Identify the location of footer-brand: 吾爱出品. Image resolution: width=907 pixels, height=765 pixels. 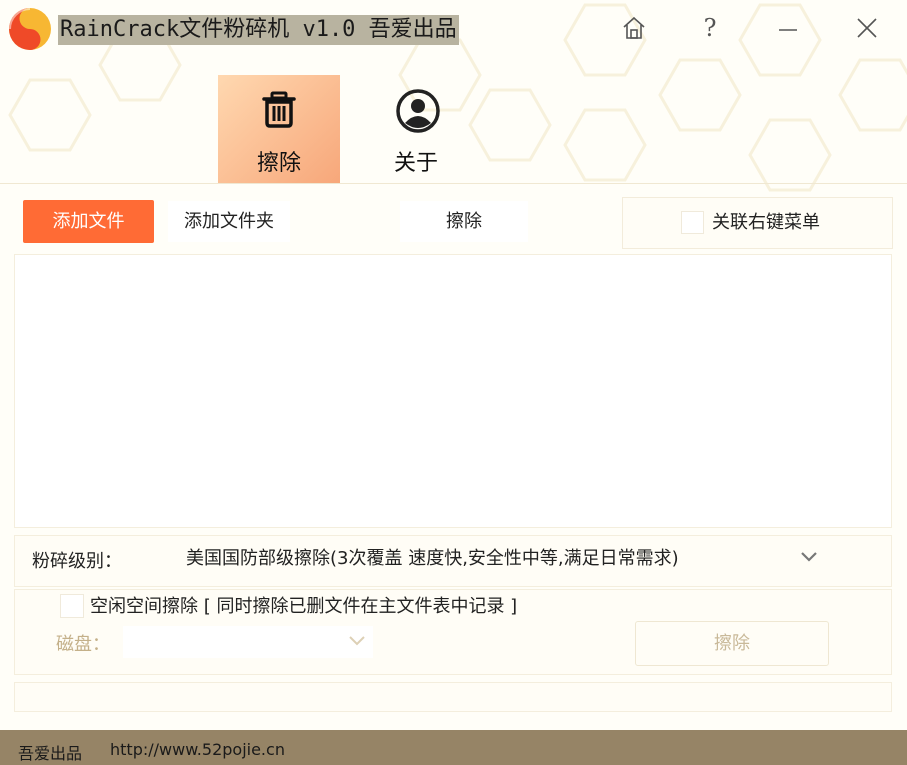
(50, 753).